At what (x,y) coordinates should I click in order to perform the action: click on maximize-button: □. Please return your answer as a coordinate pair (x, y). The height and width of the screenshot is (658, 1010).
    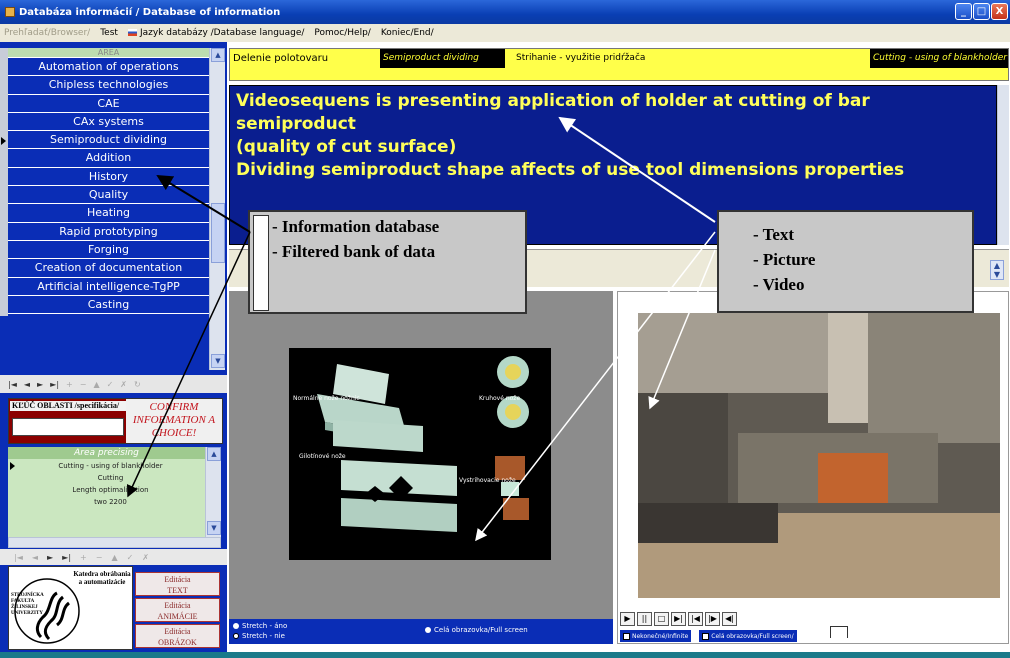
    Looking at the image, I should click on (981, 11).